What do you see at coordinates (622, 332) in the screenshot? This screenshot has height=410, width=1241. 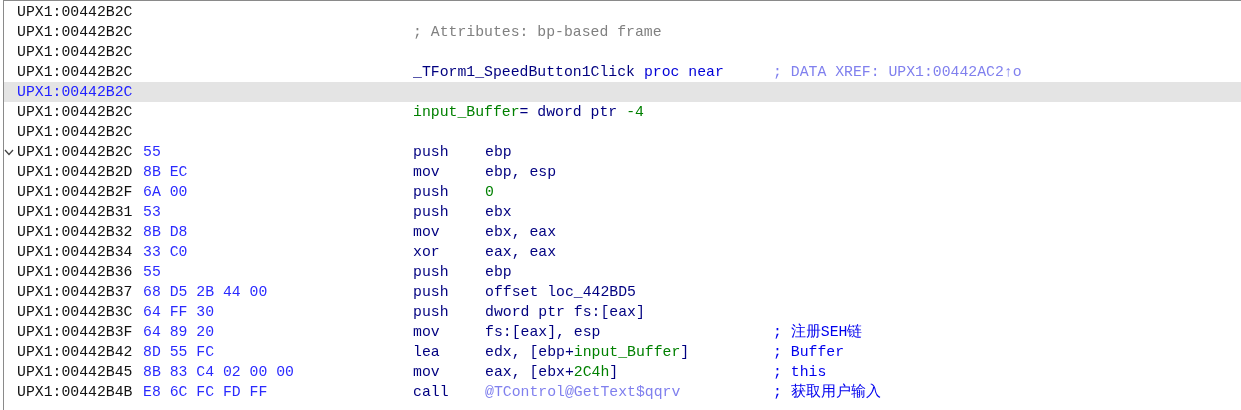 I see `listing-line: UPX1:00442B3F 64 89 20 mov fs:[eax], esp ; 注册SEH链` at bounding box center [622, 332].